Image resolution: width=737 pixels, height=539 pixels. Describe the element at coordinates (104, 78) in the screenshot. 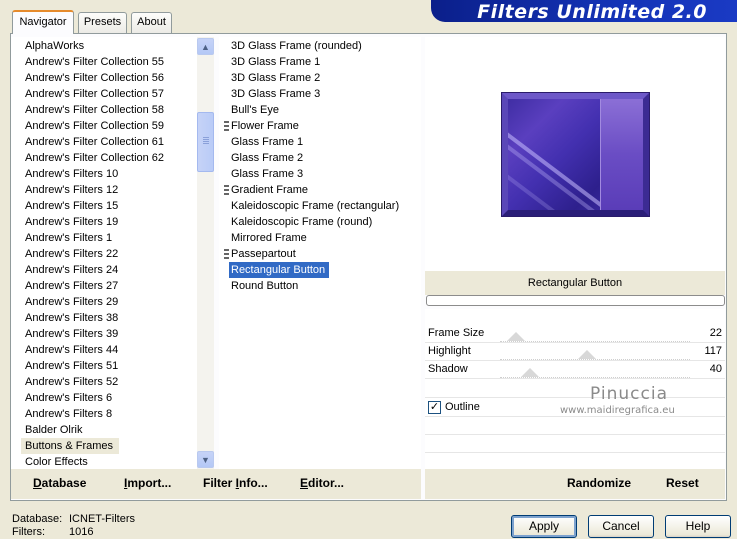

I see `category-item: Andrew's Filter Collection 56` at that location.